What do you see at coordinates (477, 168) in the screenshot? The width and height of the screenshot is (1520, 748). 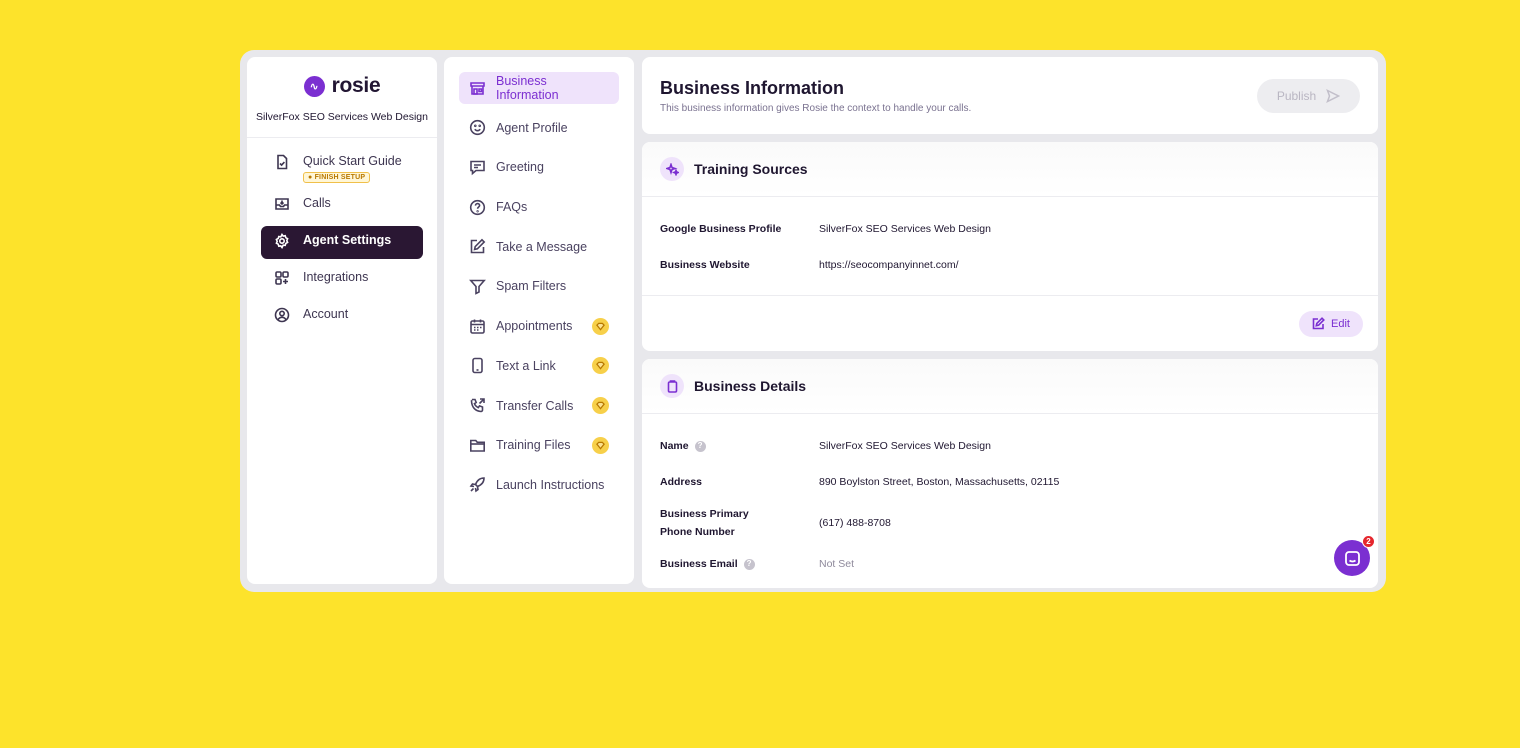 I see `message-icon` at bounding box center [477, 168].